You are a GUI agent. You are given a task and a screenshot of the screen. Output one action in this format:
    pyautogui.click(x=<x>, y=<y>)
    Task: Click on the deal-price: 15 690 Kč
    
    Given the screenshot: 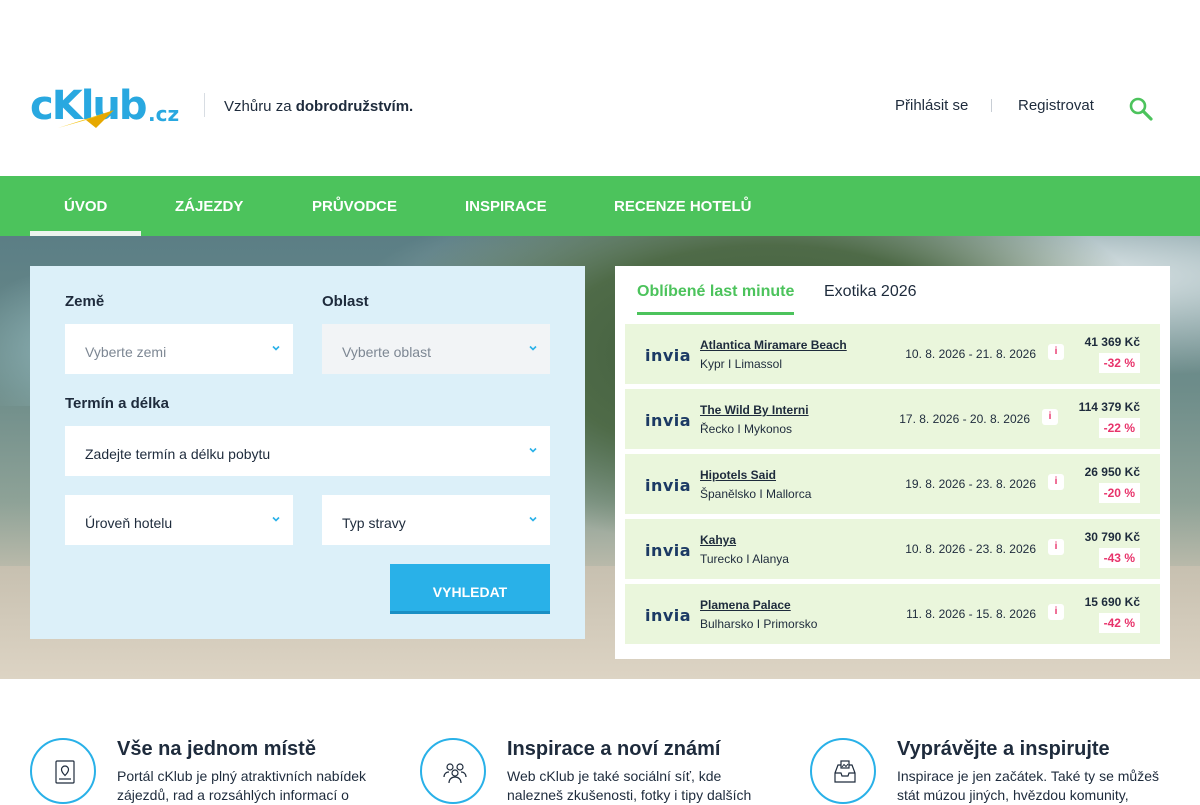 What is the action you would take?
    pyautogui.click(x=1112, y=602)
    